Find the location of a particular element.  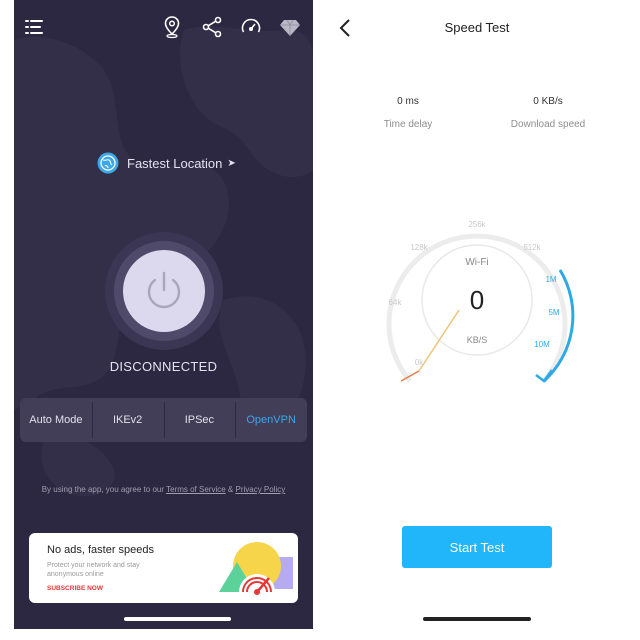

gauge-unit-label: KB/S is located at coordinates (477, 340).